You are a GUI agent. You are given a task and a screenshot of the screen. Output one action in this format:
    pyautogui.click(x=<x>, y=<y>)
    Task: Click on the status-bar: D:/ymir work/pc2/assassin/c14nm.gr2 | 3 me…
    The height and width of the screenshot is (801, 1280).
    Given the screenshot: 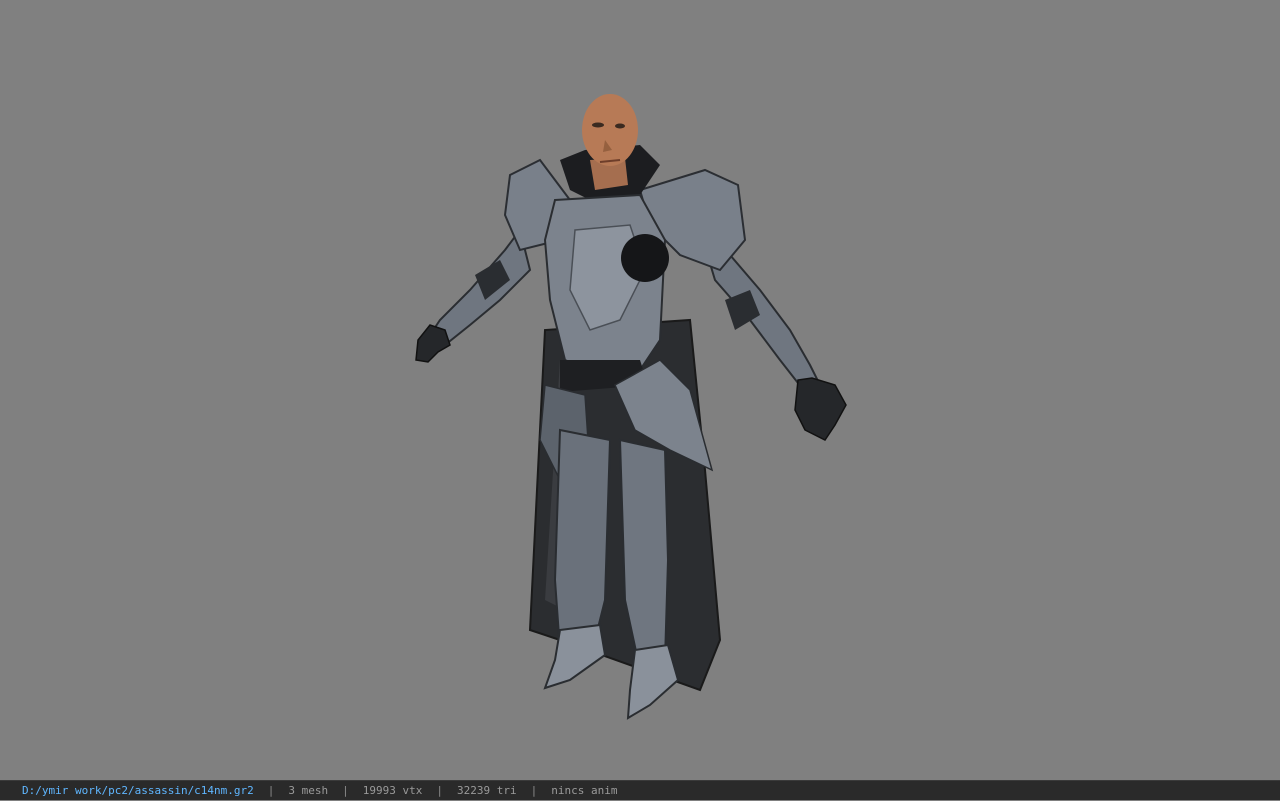 What is the action you would take?
    pyautogui.click(x=640, y=790)
    